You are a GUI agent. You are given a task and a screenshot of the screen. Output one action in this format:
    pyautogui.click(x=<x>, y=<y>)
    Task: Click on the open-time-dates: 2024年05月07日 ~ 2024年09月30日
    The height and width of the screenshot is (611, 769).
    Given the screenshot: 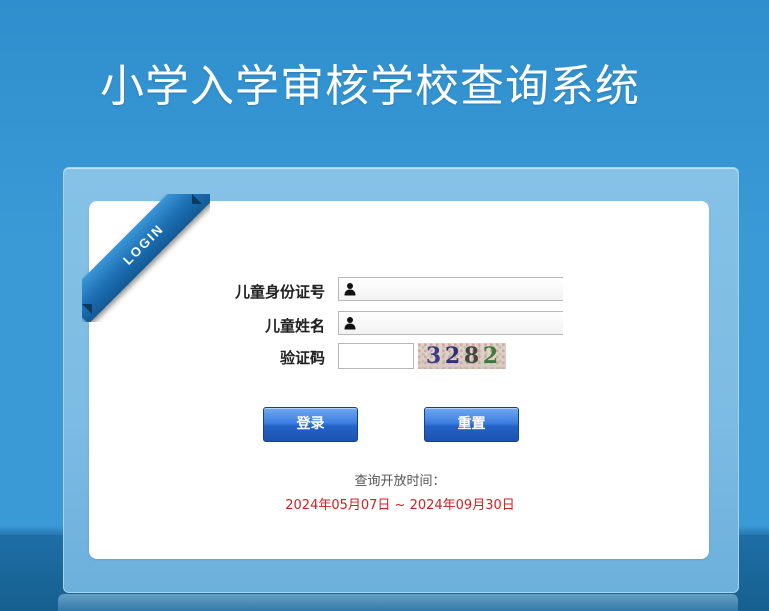 What is the action you would take?
    pyautogui.click(x=400, y=505)
    